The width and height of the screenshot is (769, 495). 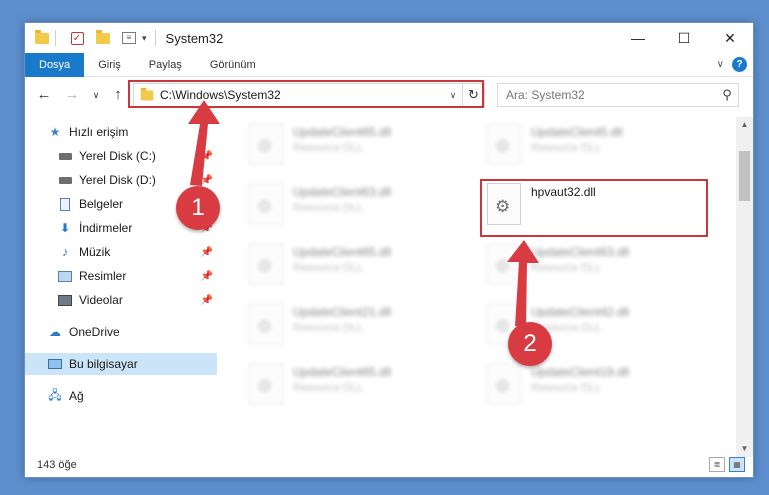 What do you see at coordinates (523, 283) in the screenshot?
I see `arrow-2-icon` at bounding box center [523, 283].